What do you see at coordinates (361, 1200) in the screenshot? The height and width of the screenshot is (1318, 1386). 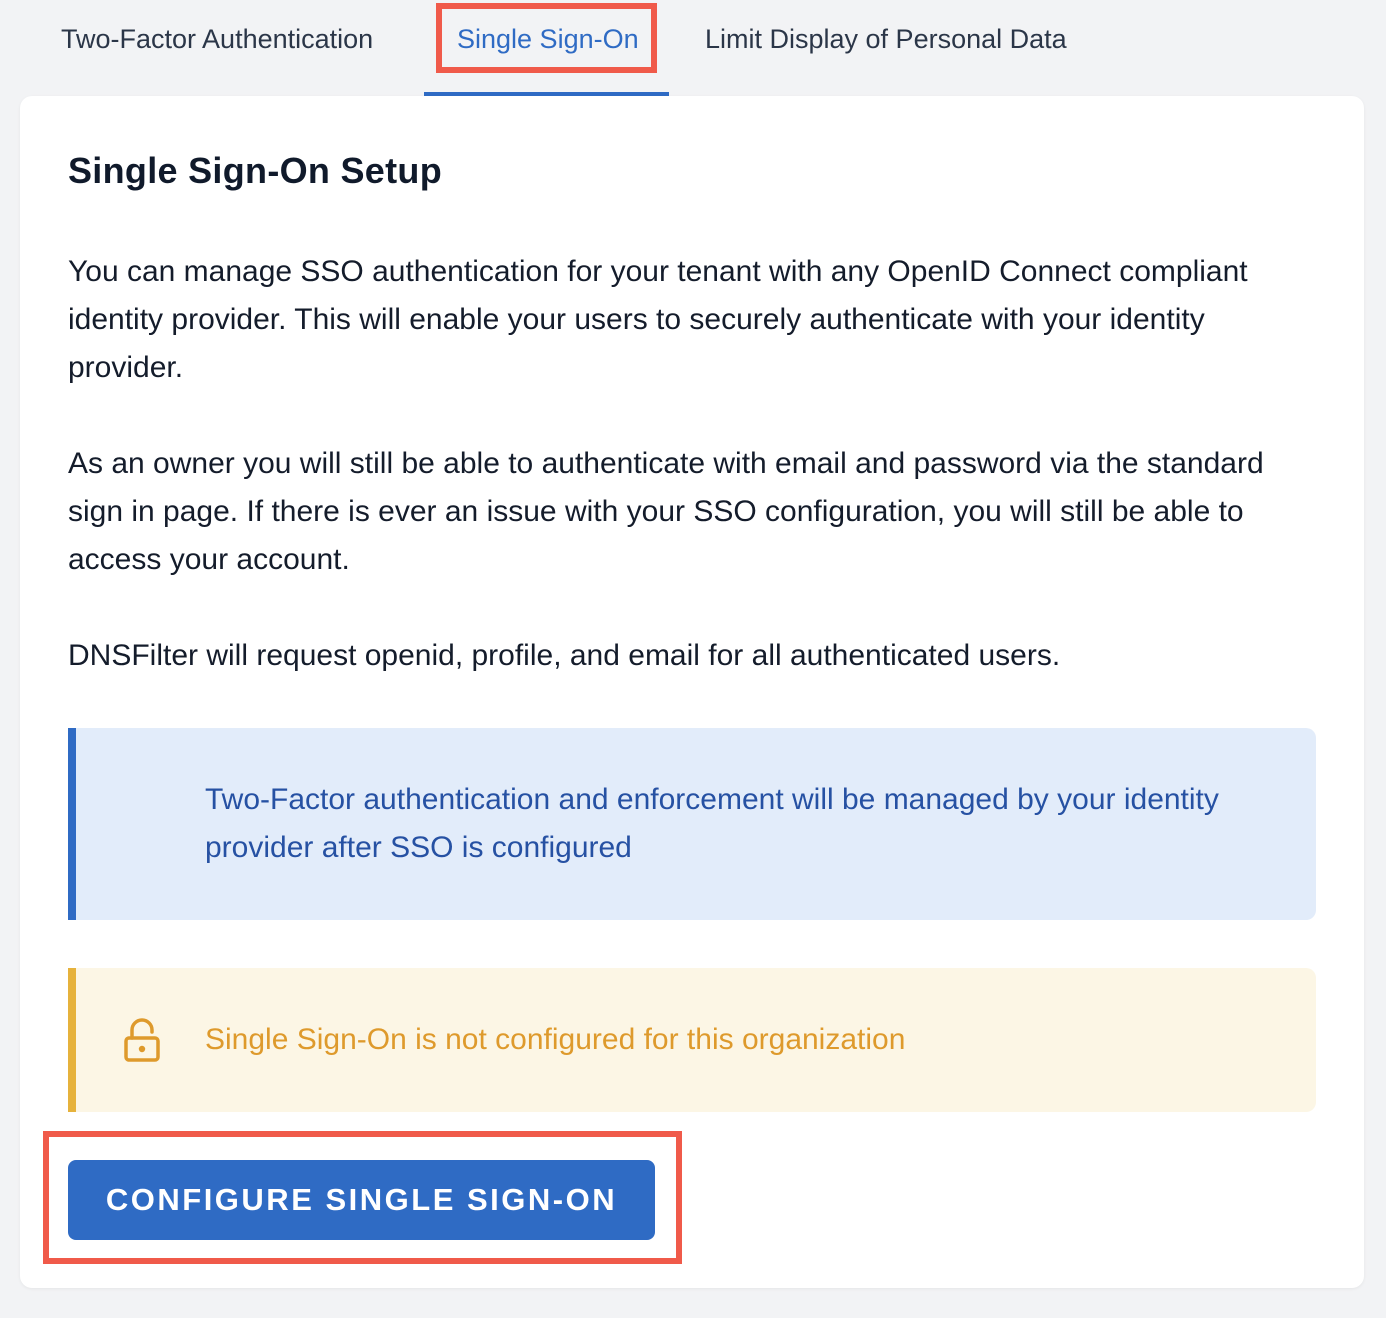 I see `configure-single-sign-on-button: CONFIGURE SINGLE SIGN-ON` at bounding box center [361, 1200].